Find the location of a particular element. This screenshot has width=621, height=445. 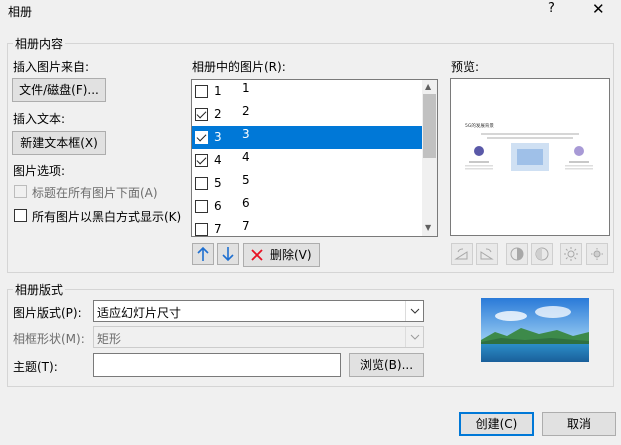

less-brightness-button is located at coordinates (597, 254).